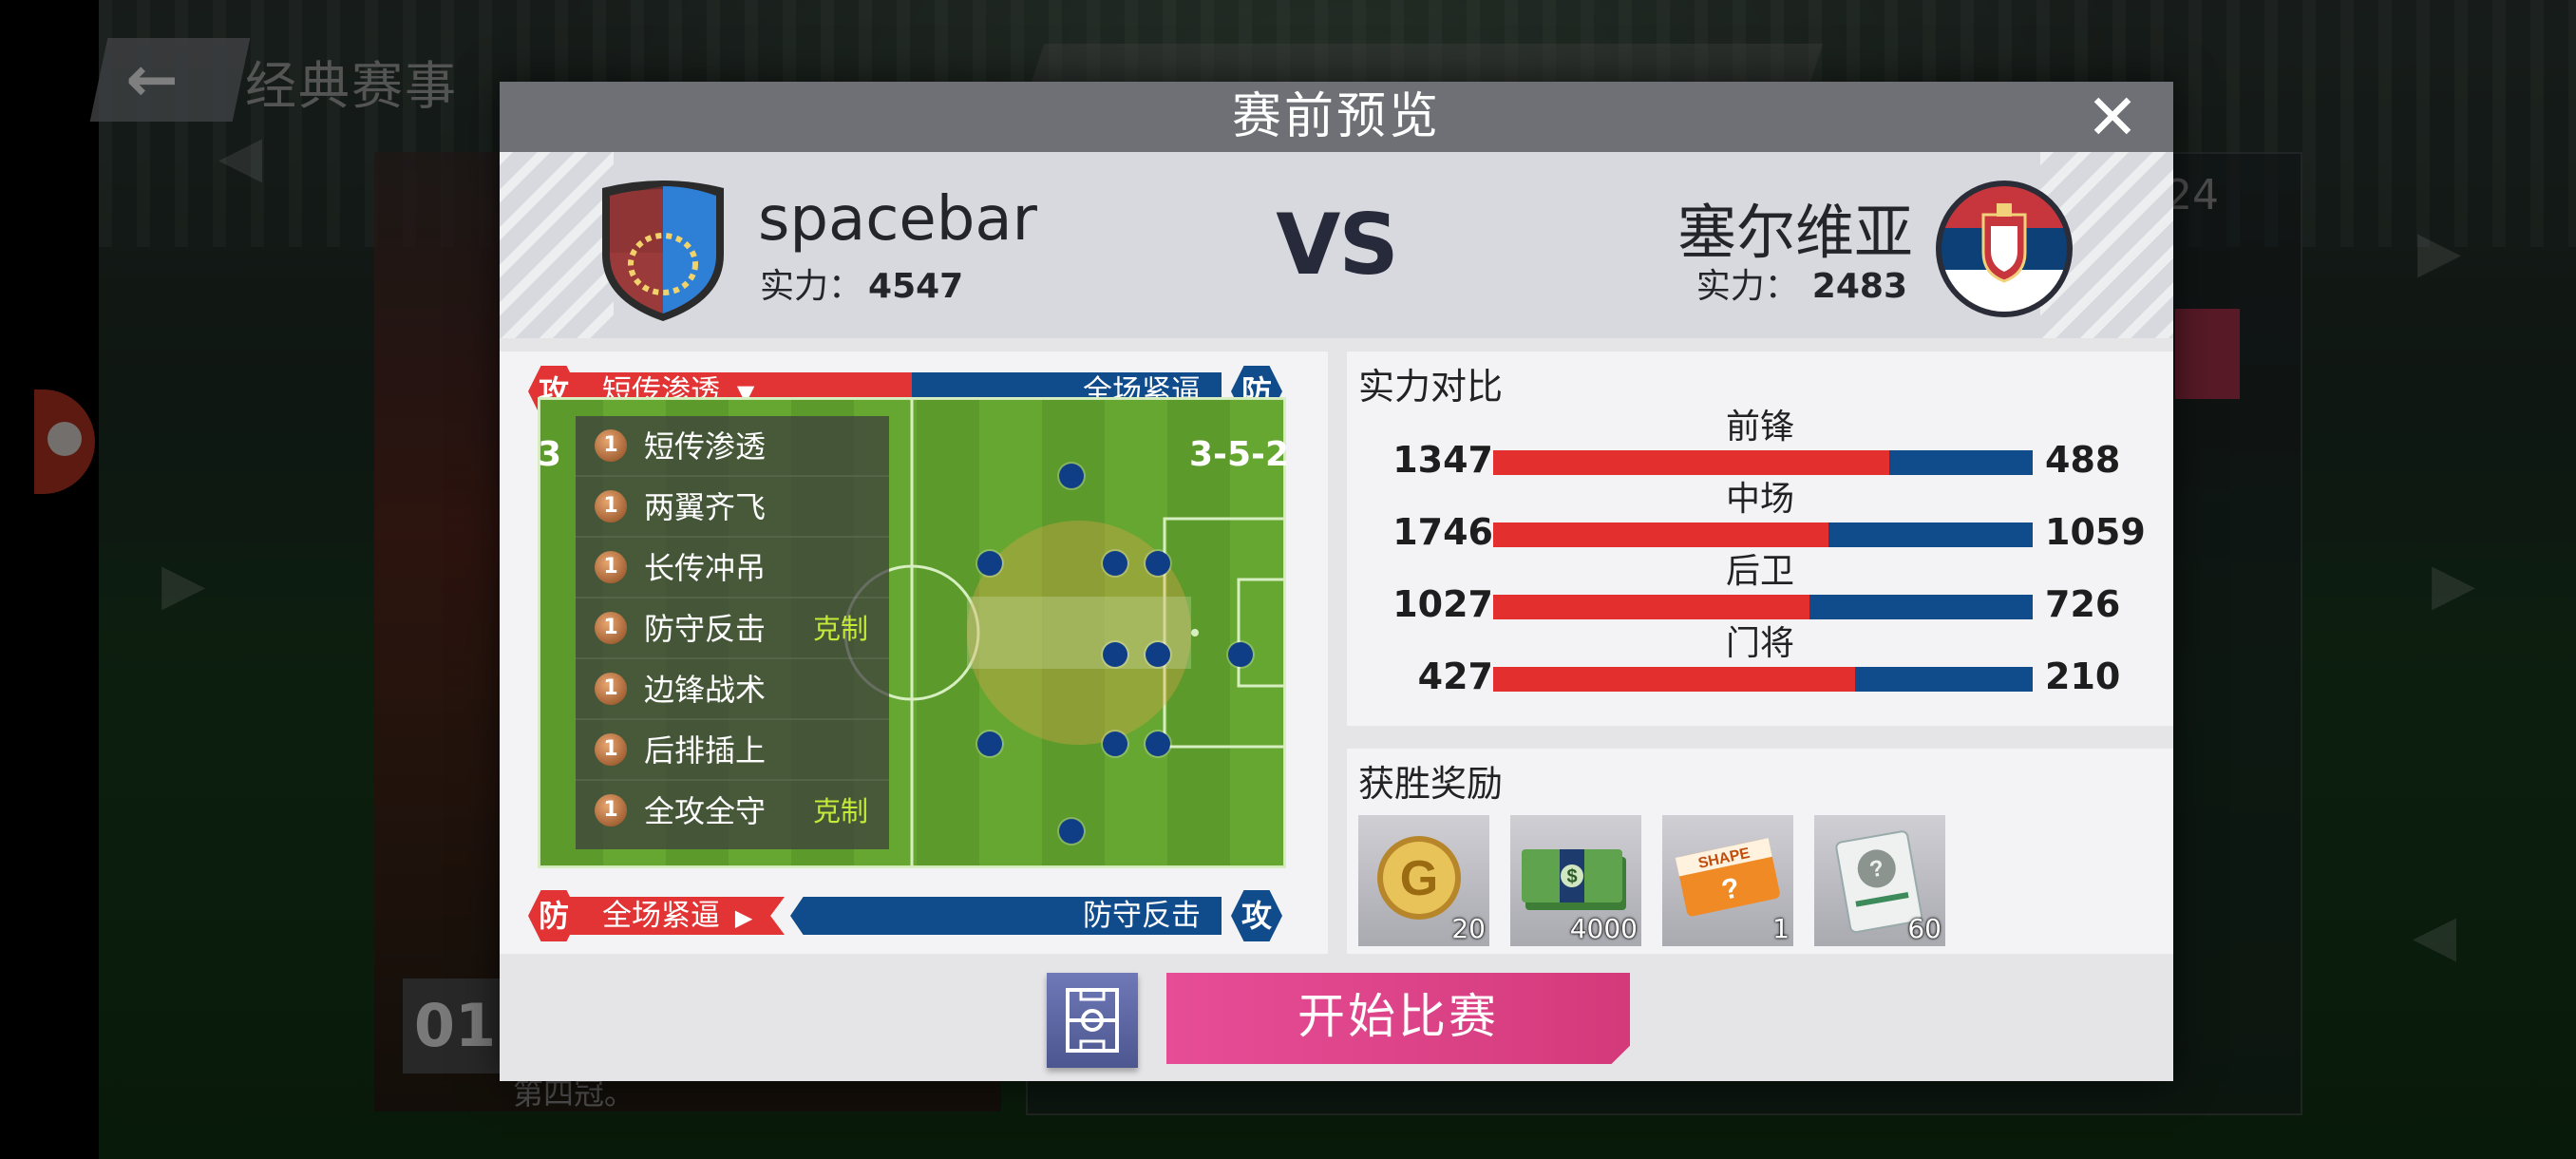  I want to click on goalkeeper-strength-bar, so click(1763, 679).